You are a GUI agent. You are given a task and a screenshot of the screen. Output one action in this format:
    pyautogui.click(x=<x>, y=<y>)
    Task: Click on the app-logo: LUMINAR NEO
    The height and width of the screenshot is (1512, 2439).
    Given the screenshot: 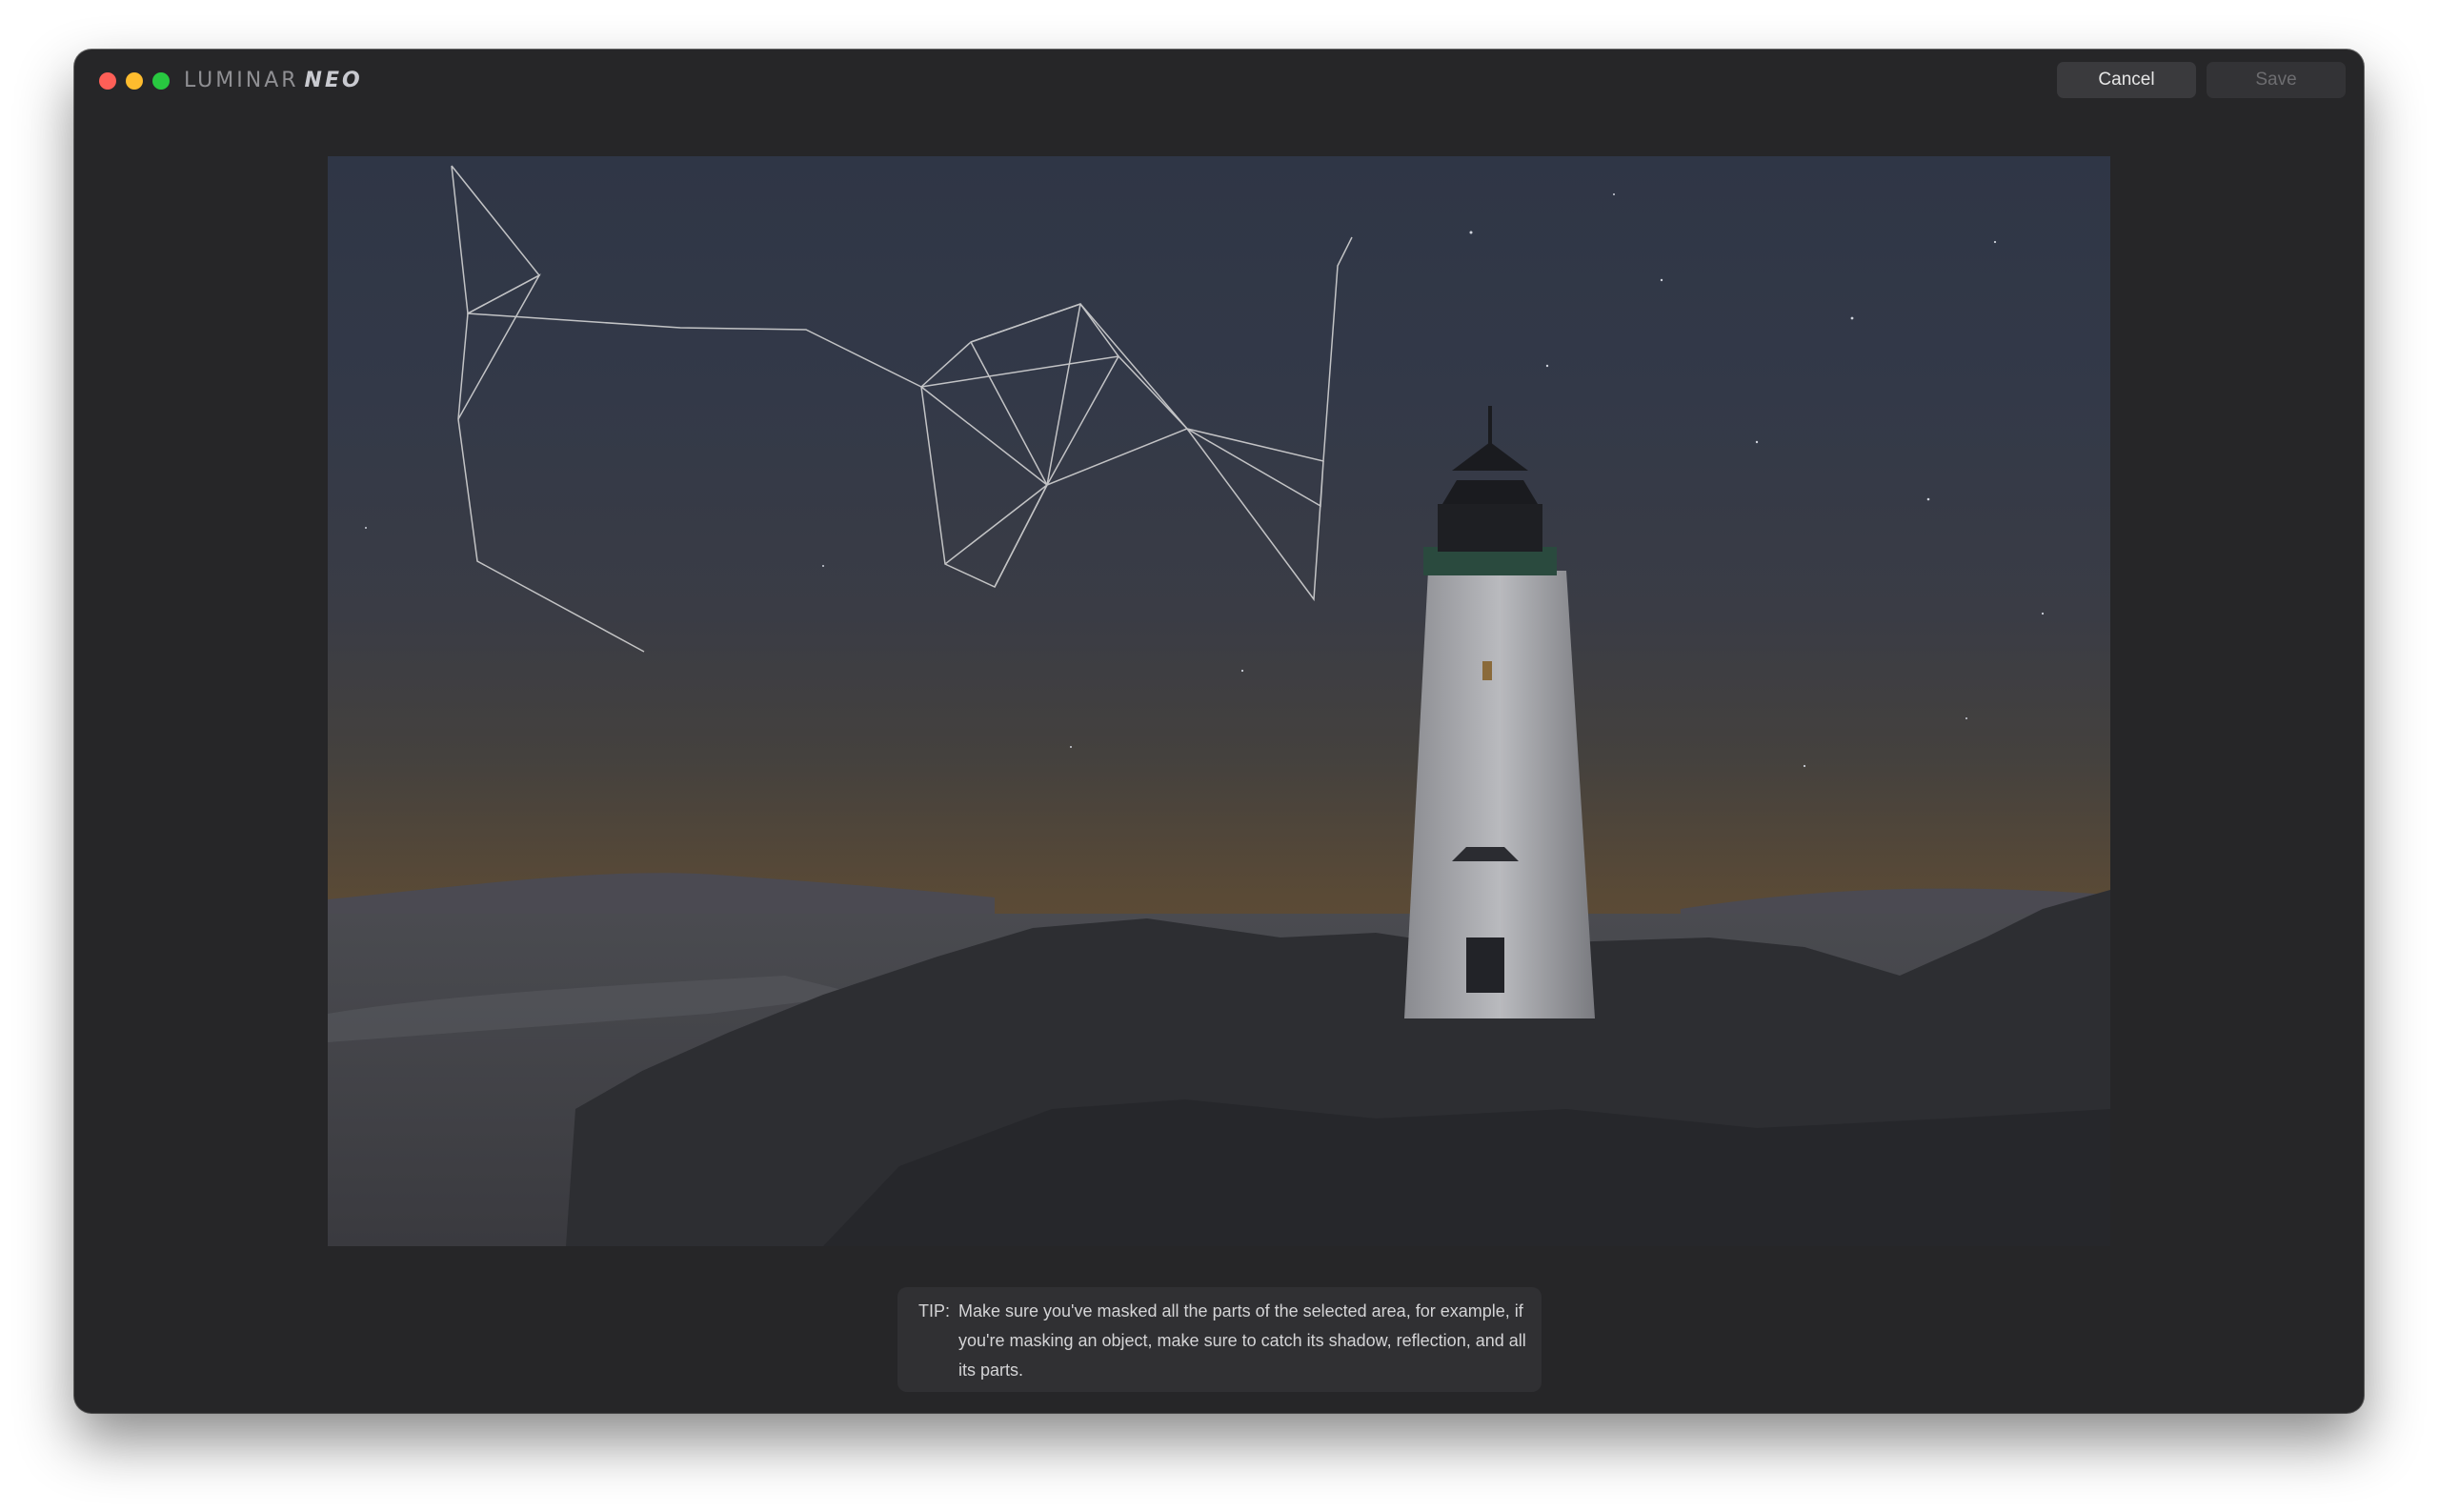 What is the action you would take?
    pyautogui.click(x=273, y=81)
    